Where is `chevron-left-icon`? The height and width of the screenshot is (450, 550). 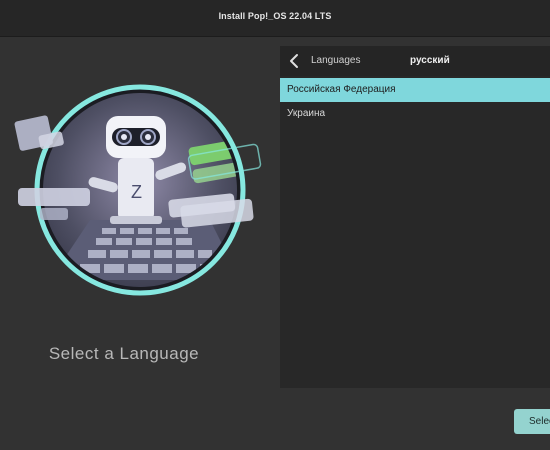 chevron-left-icon is located at coordinates (294, 61).